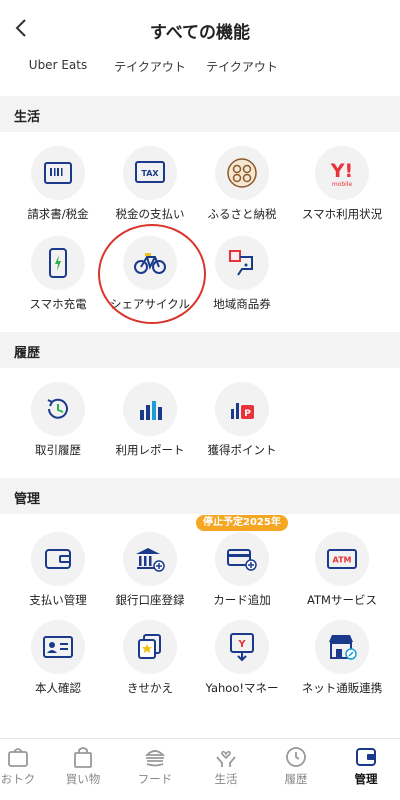 Image resolution: width=400 pixels, height=800 pixels. I want to click on food-row-partial: Uber Eats テイクアウト テイクアウト, so click(200, 67).